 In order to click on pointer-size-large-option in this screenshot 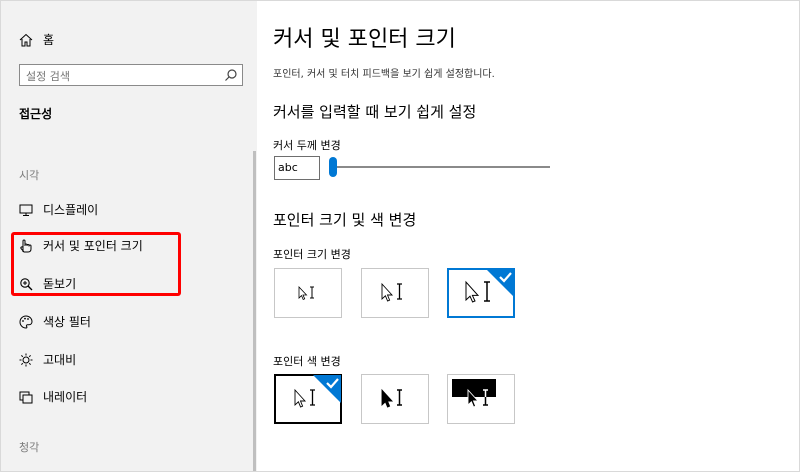, I will do `click(481, 293)`.